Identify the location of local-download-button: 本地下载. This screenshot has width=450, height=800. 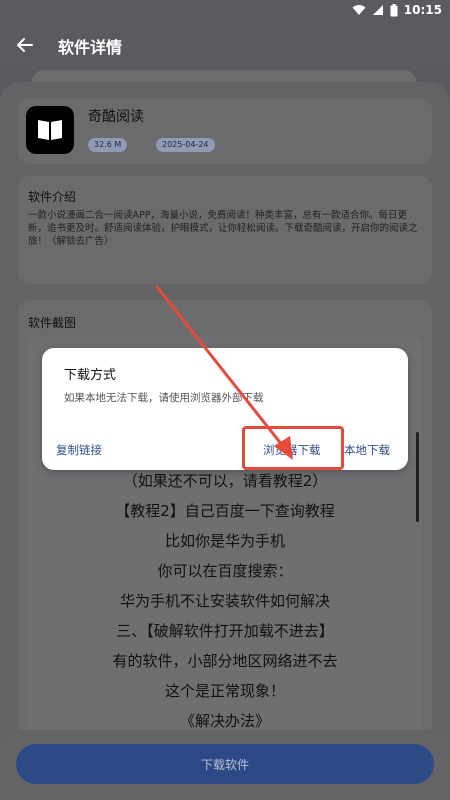
(367, 450).